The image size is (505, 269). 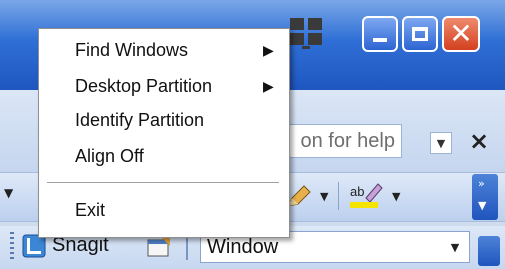 I want to click on toolbar-overflow-button: » ▼, so click(x=485, y=197).